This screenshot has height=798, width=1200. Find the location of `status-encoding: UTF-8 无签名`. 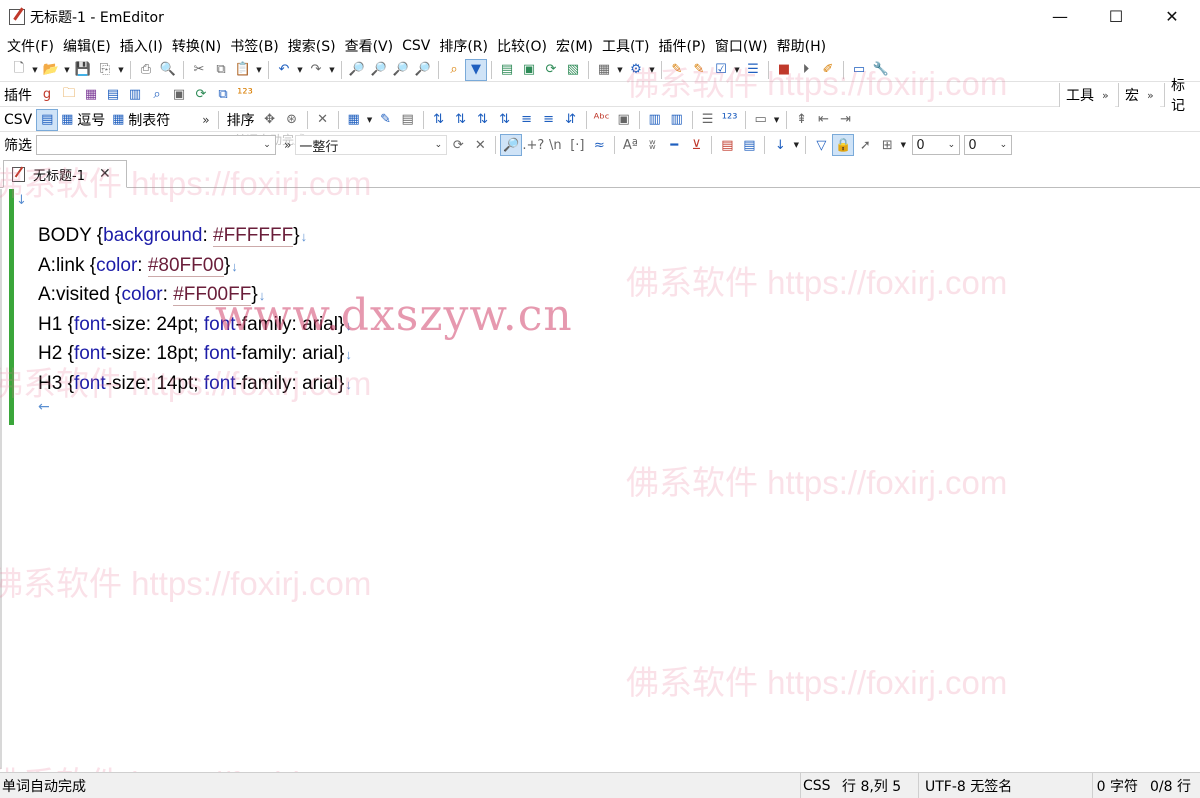

status-encoding: UTF-8 无签名 is located at coordinates (1005, 785).